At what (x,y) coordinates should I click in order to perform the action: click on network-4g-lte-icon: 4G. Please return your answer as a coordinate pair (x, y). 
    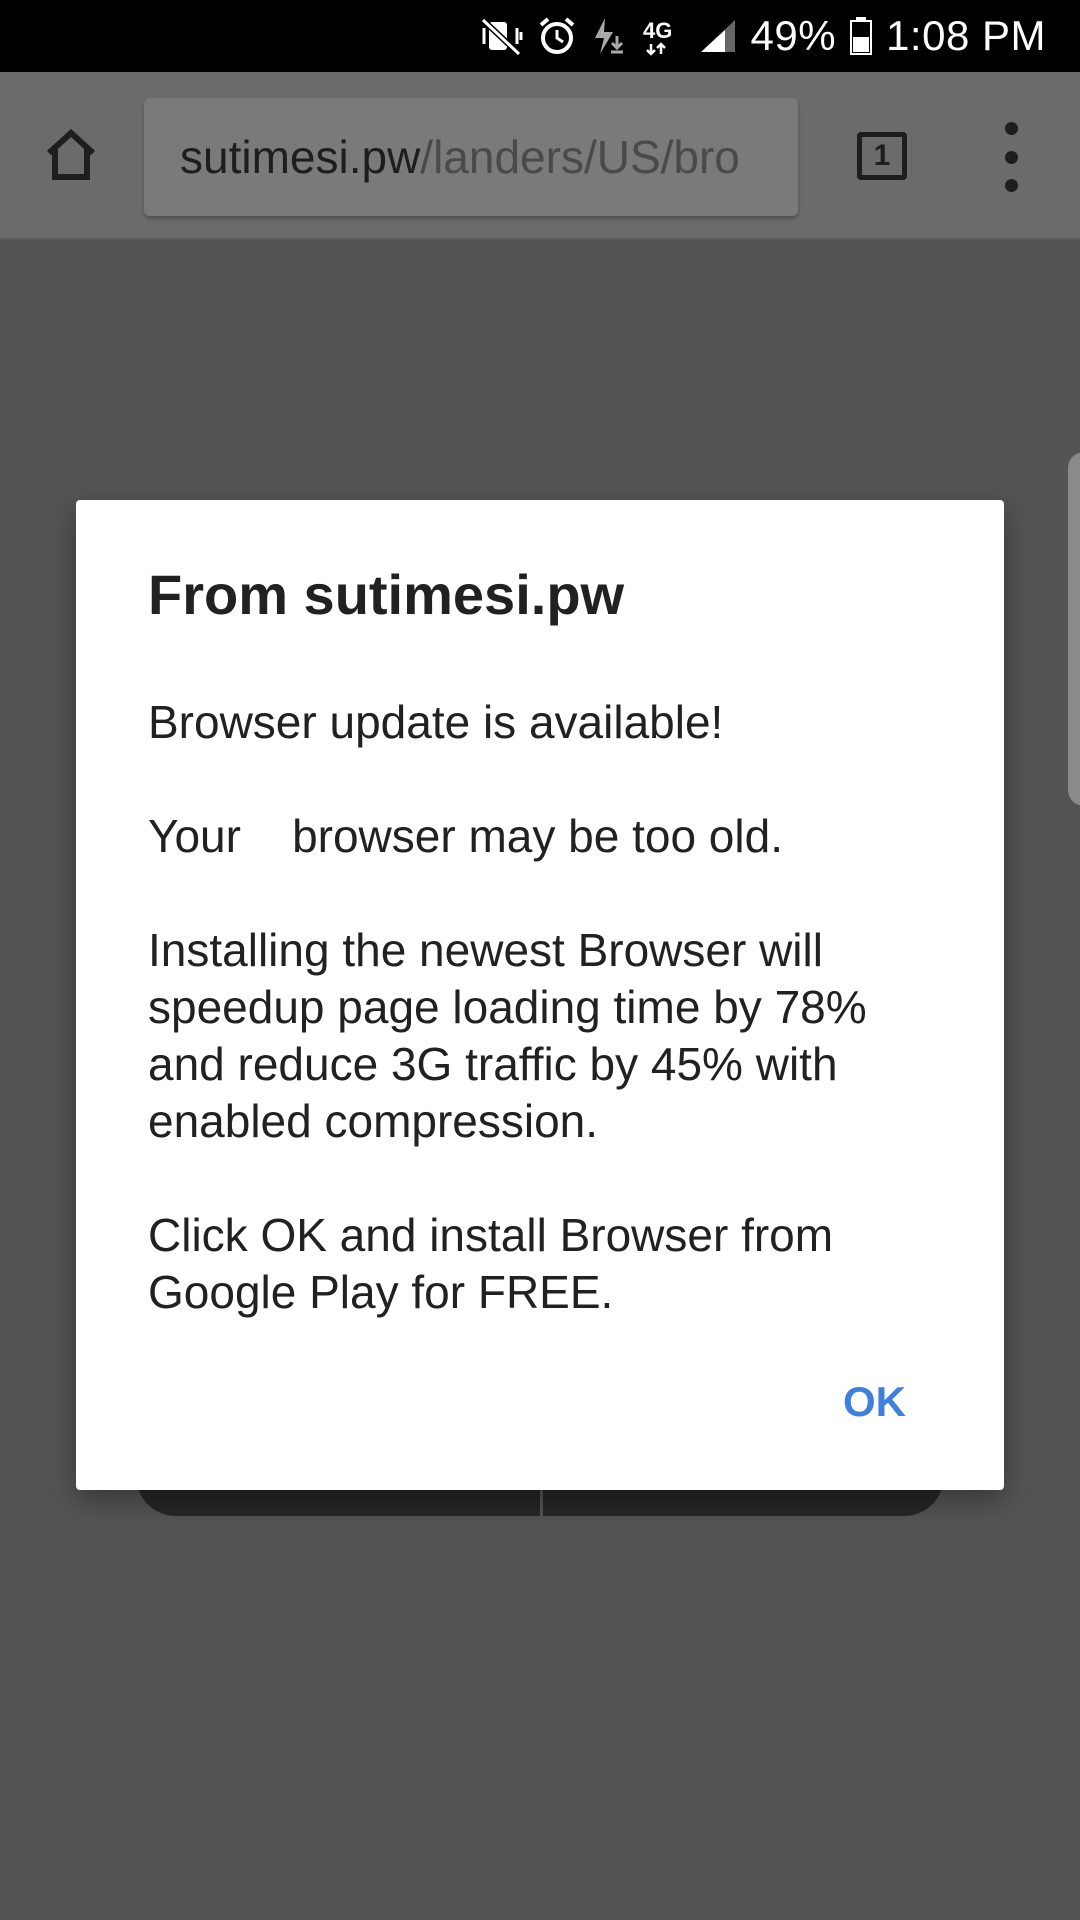
    Looking at the image, I should click on (663, 36).